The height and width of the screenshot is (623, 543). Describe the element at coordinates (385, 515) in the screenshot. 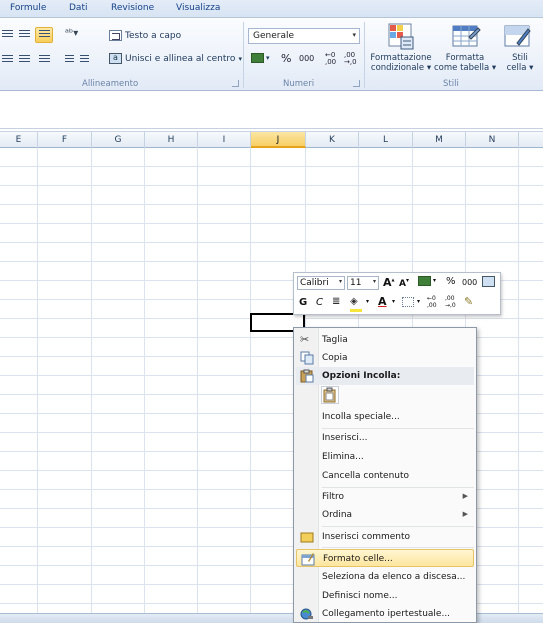

I see `menu-item-sort: Ordina ▶` at that location.